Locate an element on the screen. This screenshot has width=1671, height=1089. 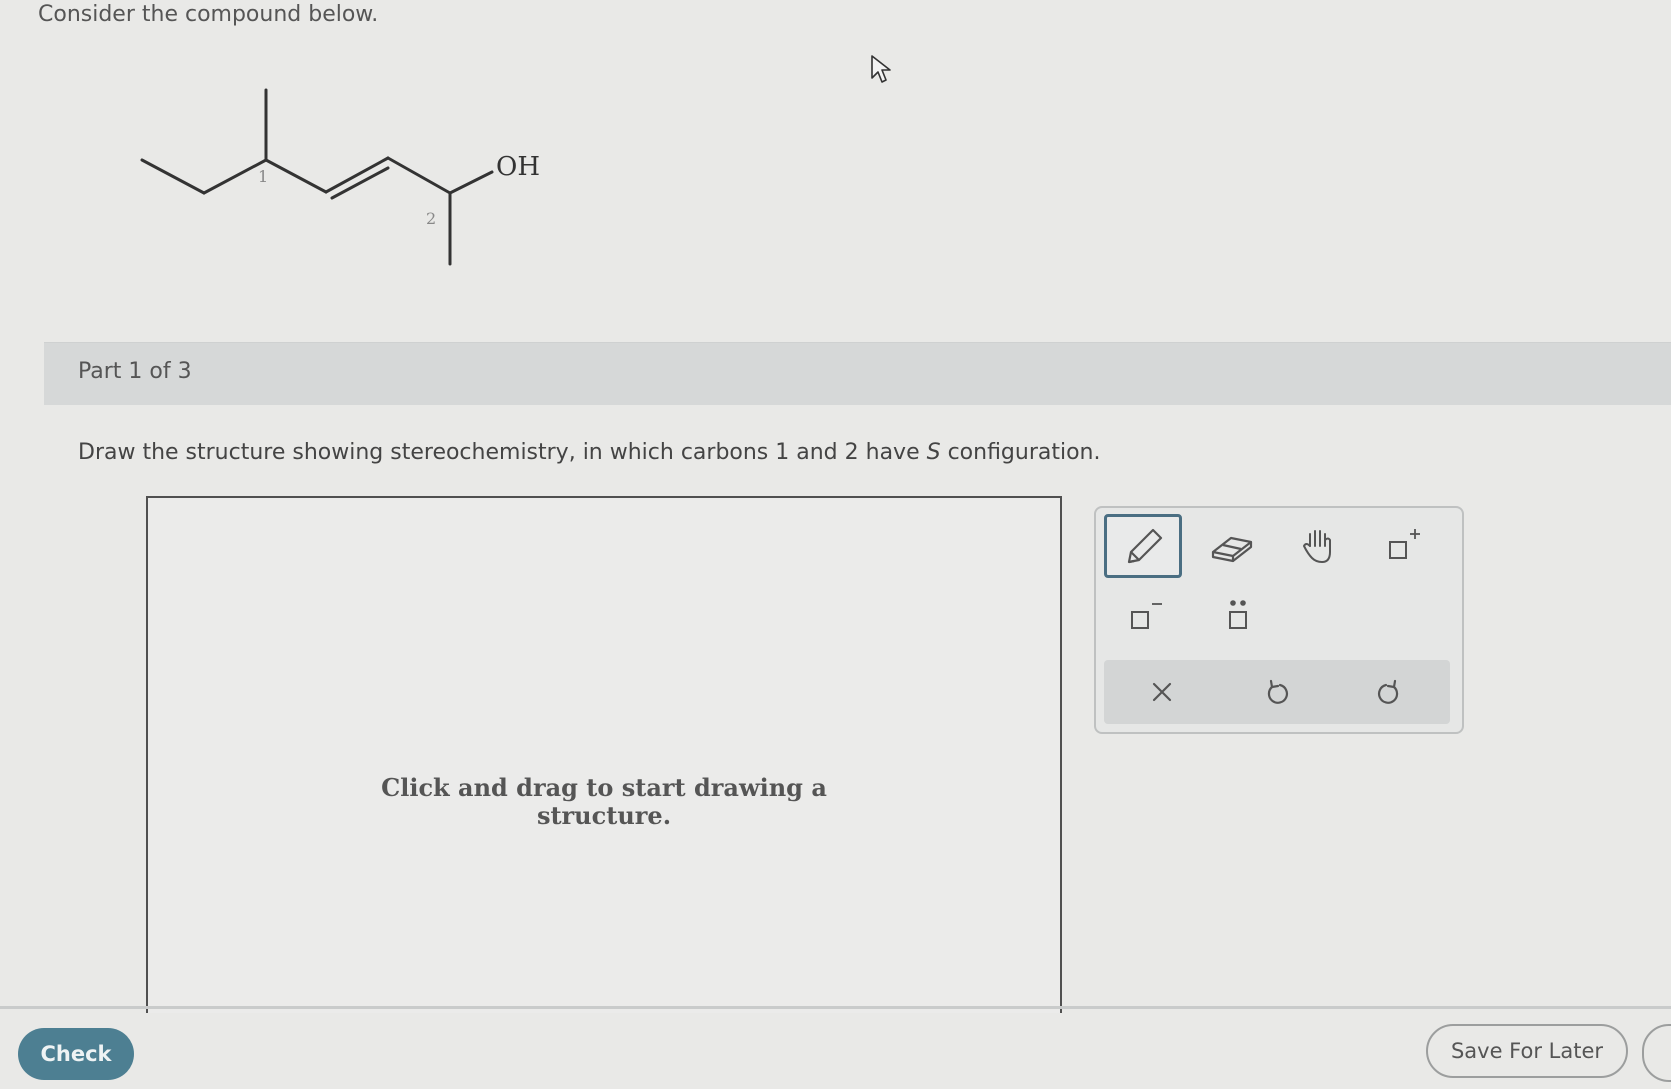
hydroxyl-label: OH is located at coordinates (518, 167).